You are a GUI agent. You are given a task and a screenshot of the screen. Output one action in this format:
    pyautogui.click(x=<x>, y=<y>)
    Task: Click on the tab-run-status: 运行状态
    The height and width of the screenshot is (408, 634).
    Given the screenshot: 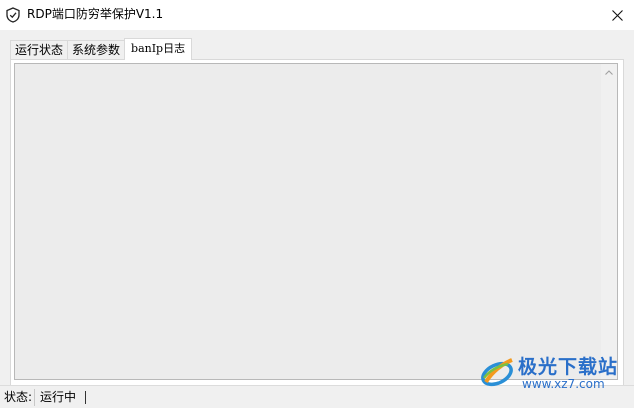 What is the action you would take?
    pyautogui.click(x=39, y=50)
    